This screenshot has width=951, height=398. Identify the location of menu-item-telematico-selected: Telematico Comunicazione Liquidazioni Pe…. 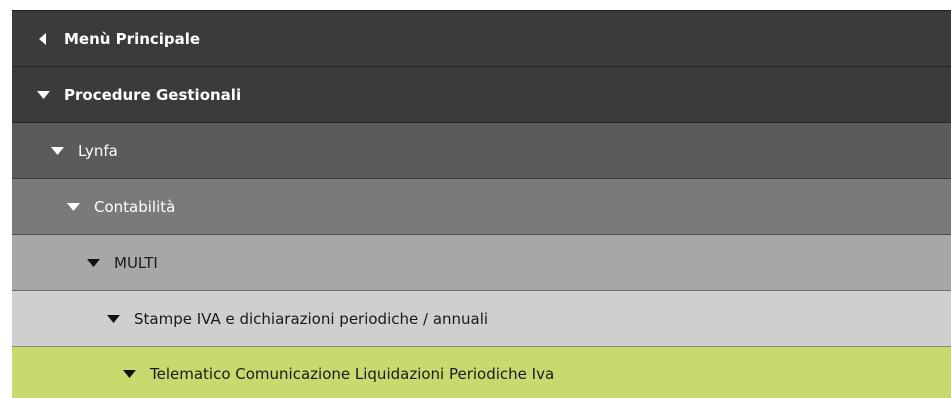
(481, 372).